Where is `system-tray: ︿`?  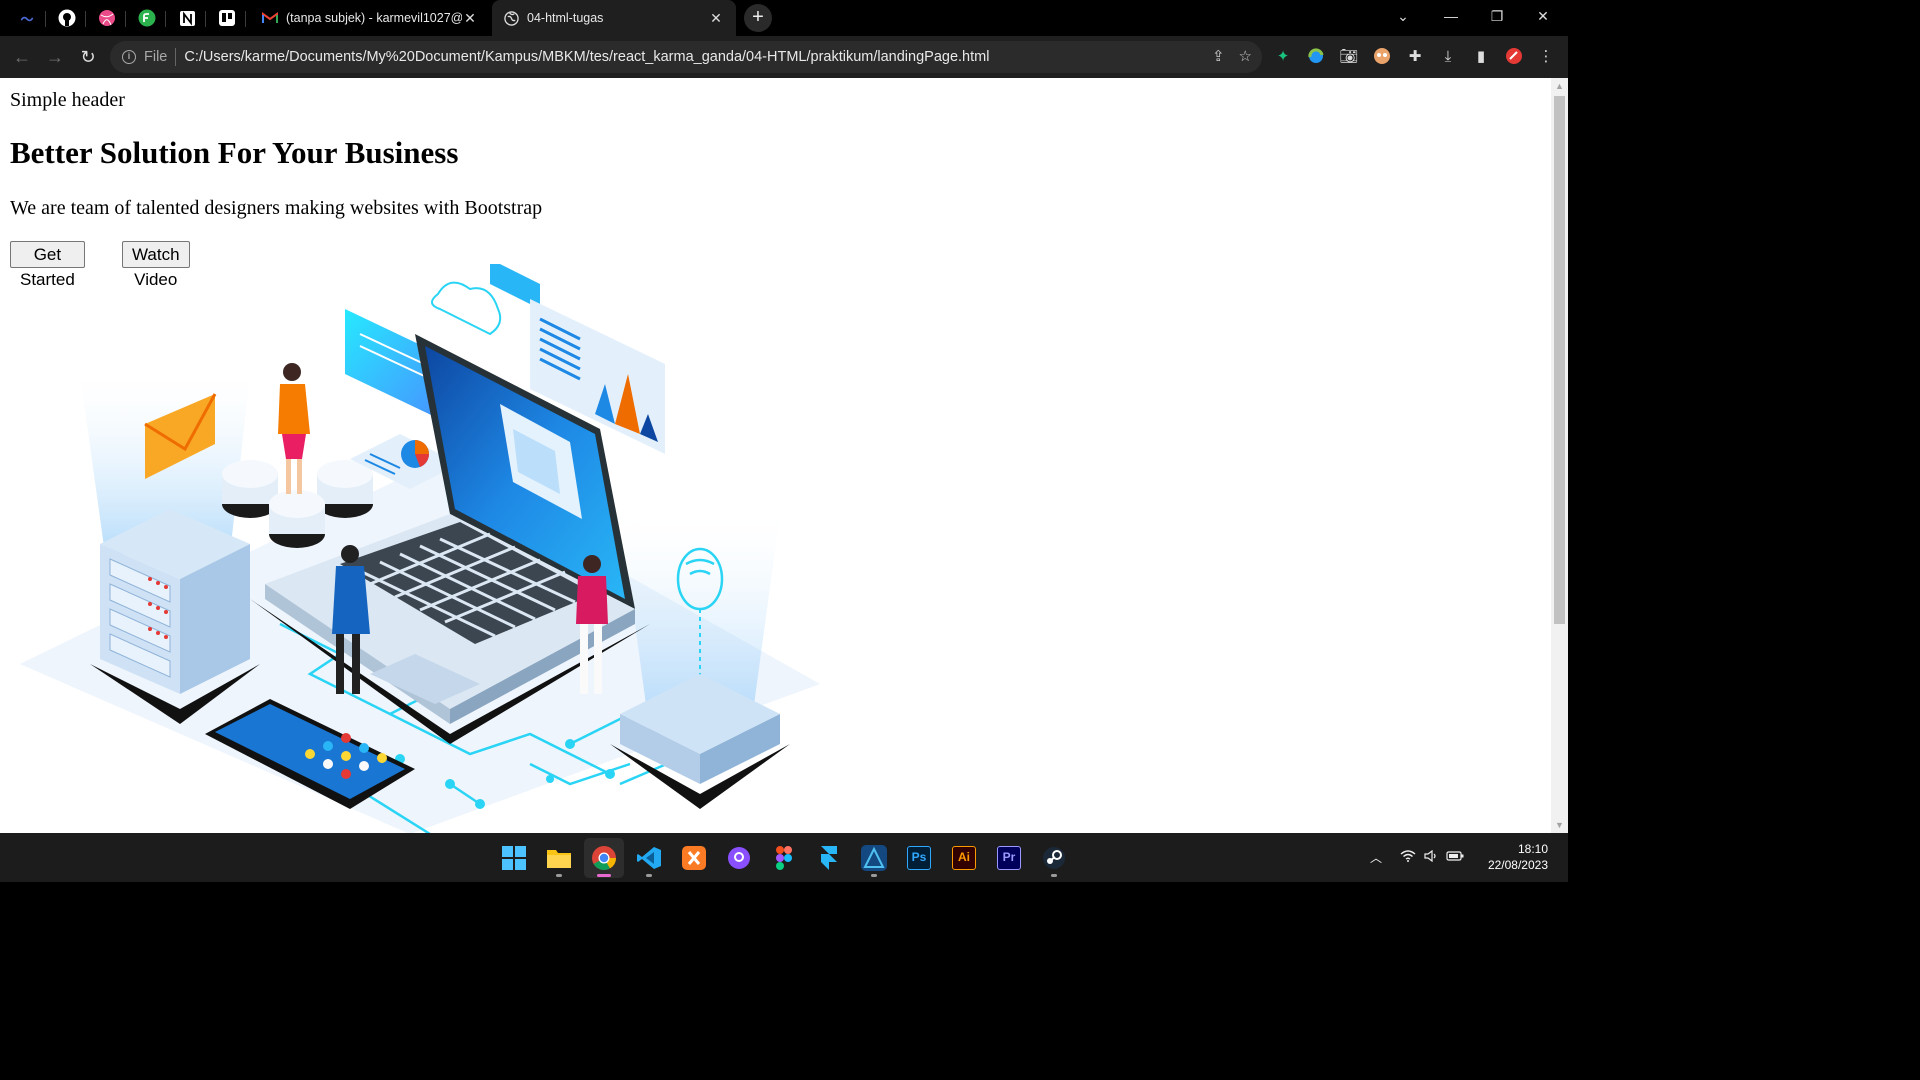
system-tray: ︿ is located at coordinates (1417, 857).